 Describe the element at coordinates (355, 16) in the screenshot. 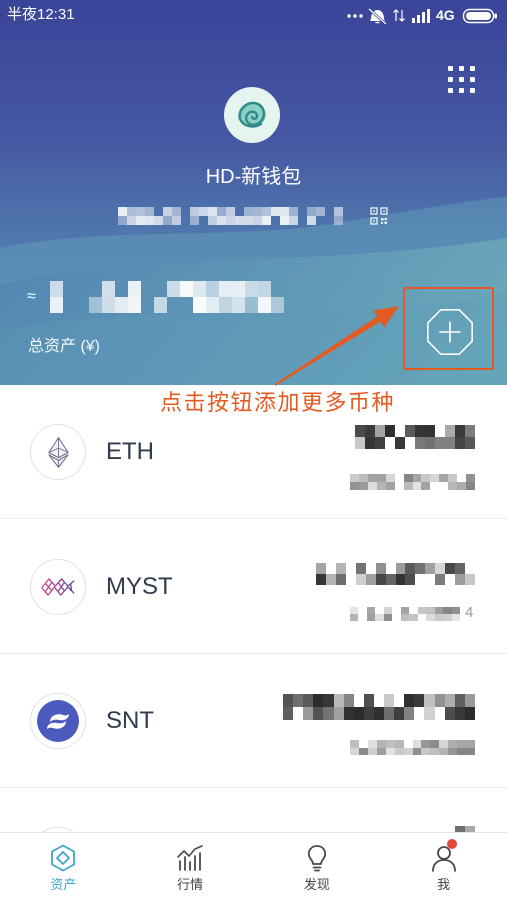

I see `more-notifications-icon` at that location.